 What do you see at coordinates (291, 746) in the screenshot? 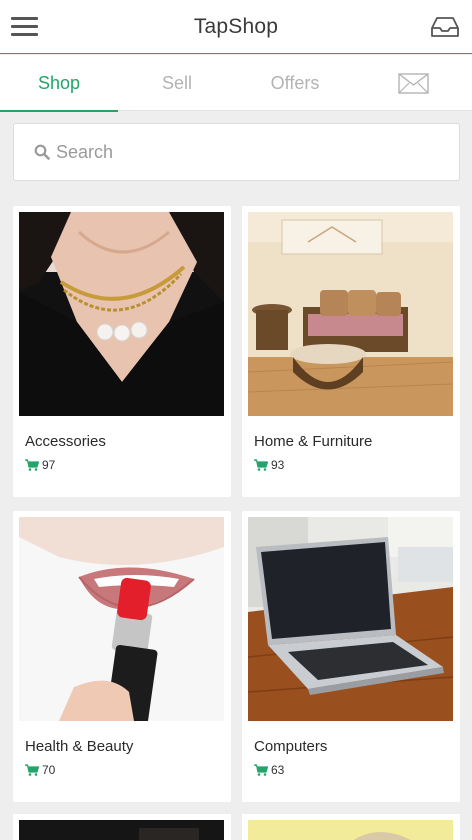
I see `category-name: Computers` at bounding box center [291, 746].